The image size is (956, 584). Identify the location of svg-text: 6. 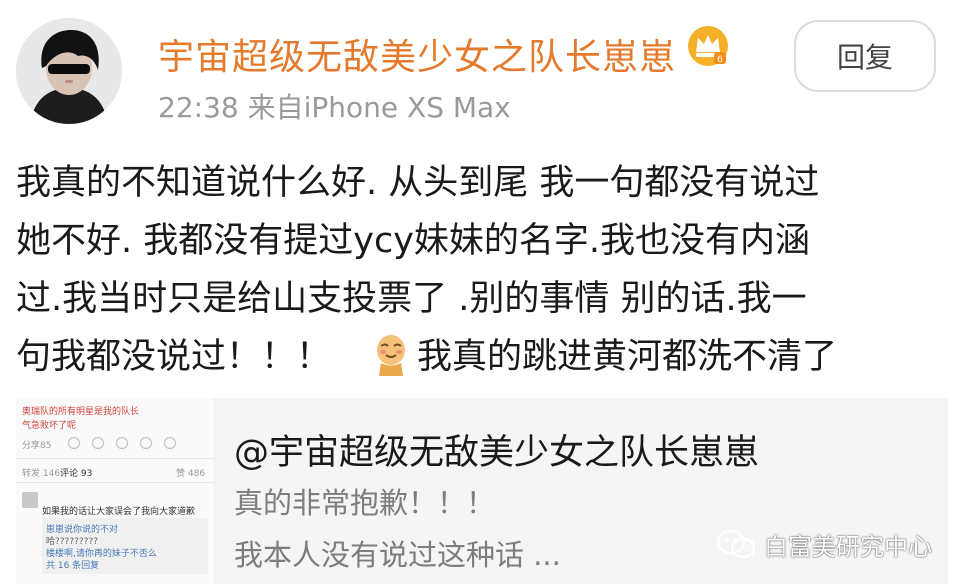
(720, 60).